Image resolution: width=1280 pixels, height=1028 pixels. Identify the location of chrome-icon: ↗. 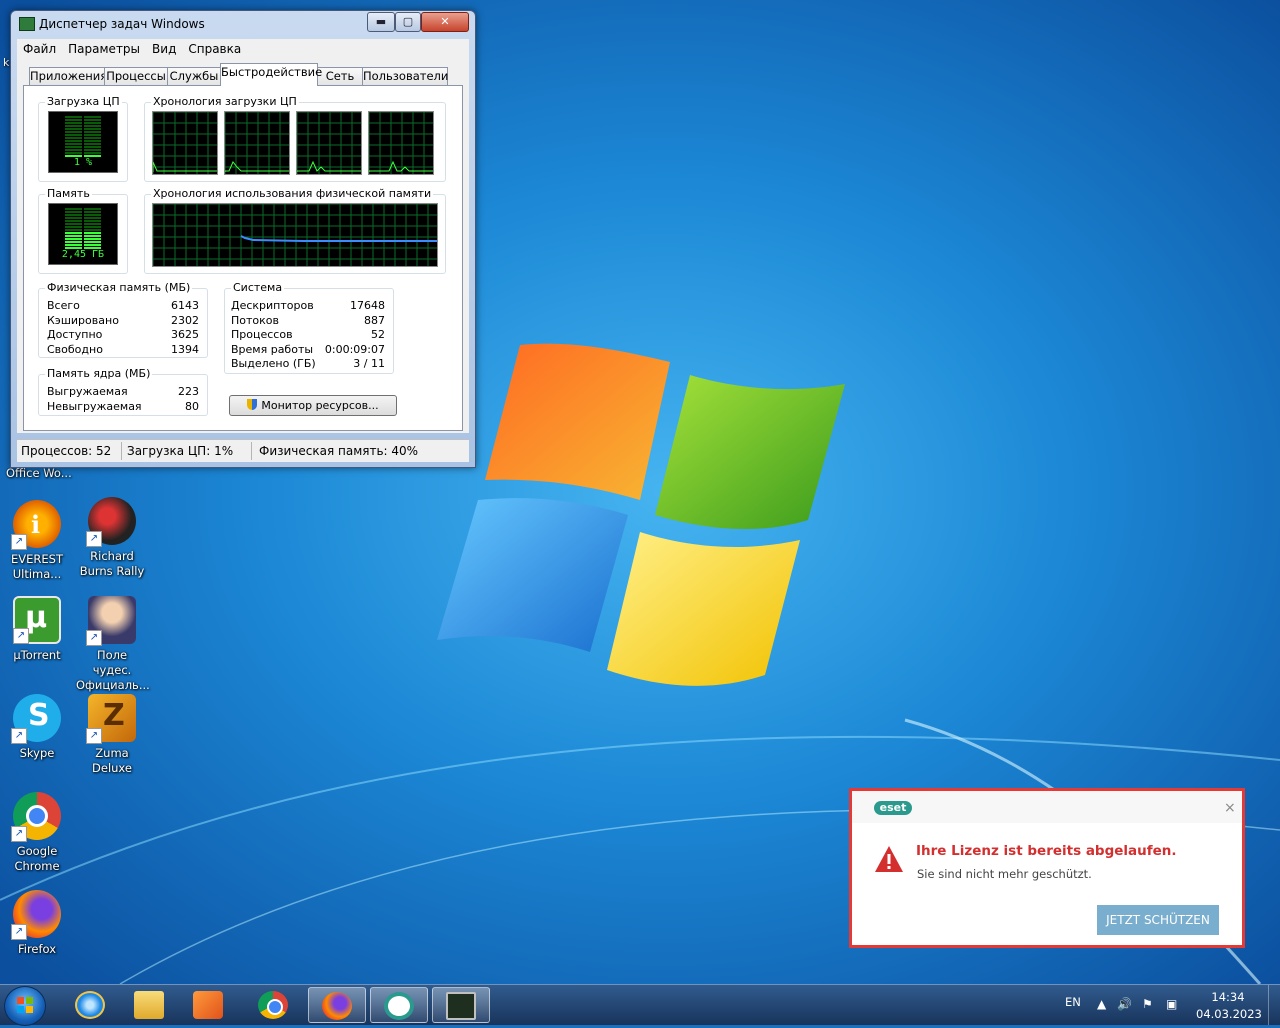
(36, 817).